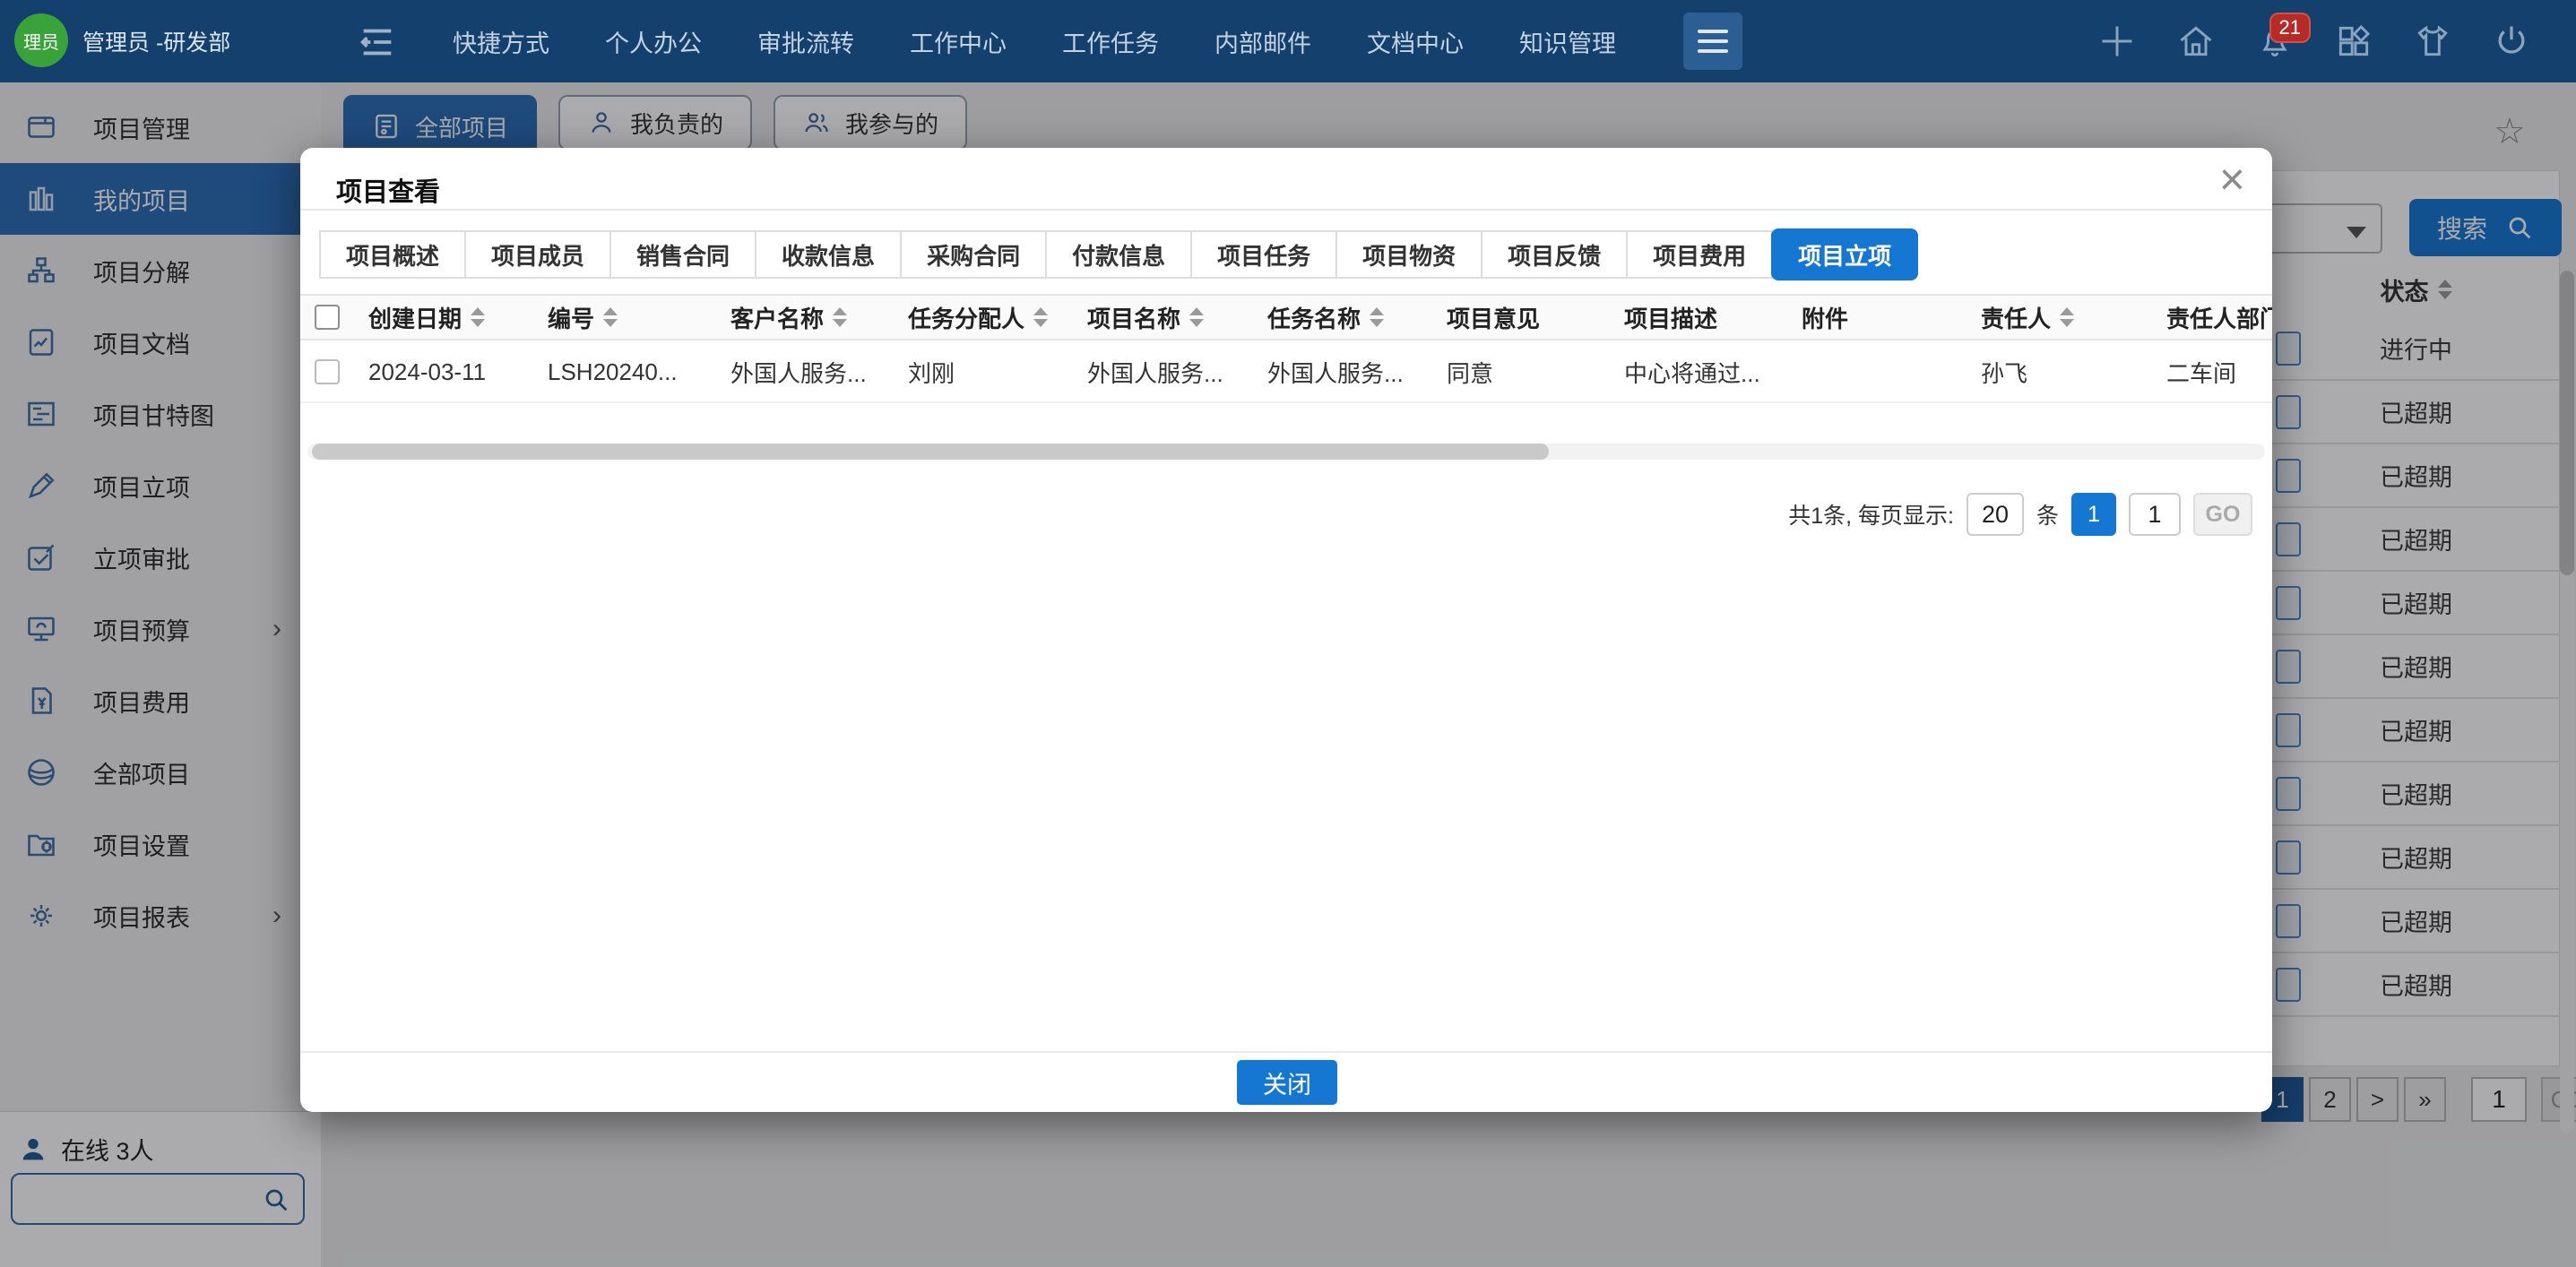 This screenshot has height=1267, width=2576. Describe the element at coordinates (2219, 318) in the screenshot. I see `column-label: 责任人部门` at that location.